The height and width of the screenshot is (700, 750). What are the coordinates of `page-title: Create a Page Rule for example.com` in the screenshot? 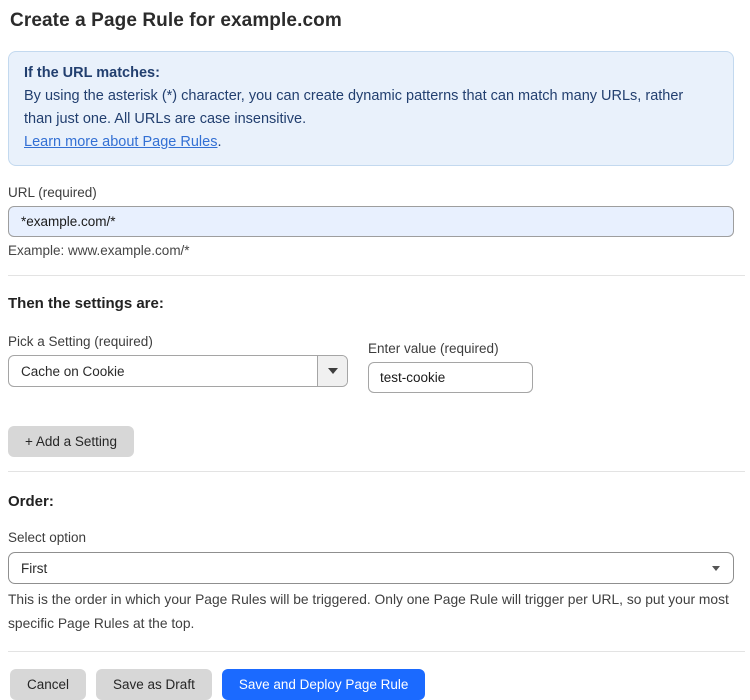 It's located at (176, 20).